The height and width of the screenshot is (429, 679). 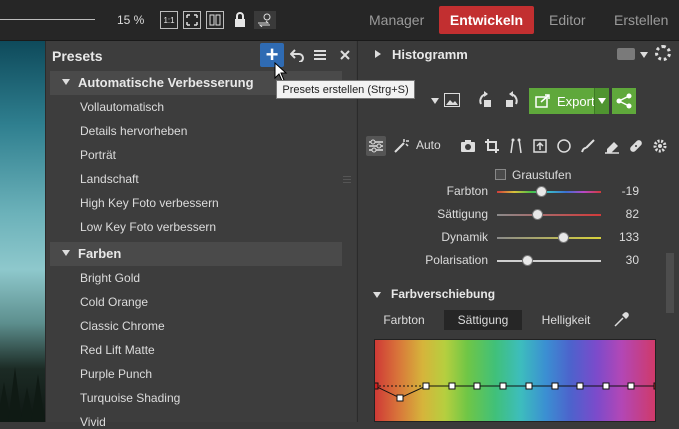 What do you see at coordinates (130, 398) in the screenshot?
I see `preset-item: Turquoise Shading` at bounding box center [130, 398].